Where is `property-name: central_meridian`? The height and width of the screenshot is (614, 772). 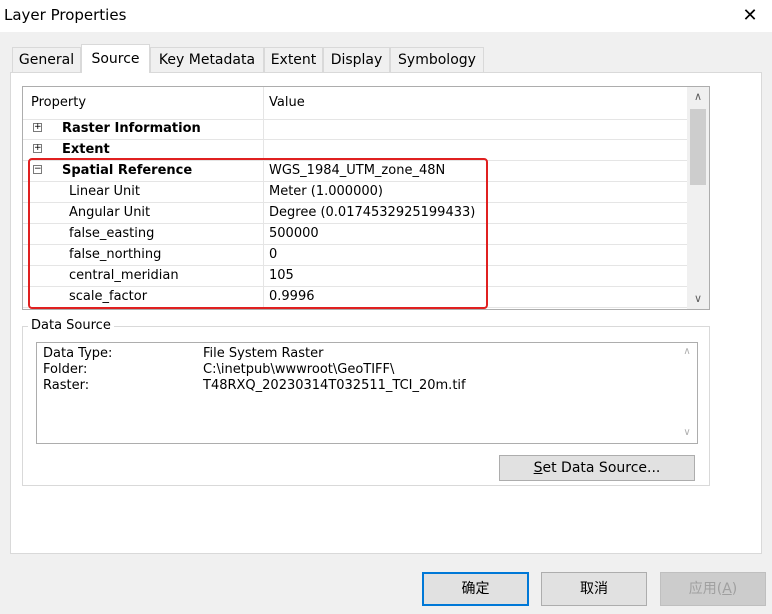
property-name: central_meridian is located at coordinates (124, 275).